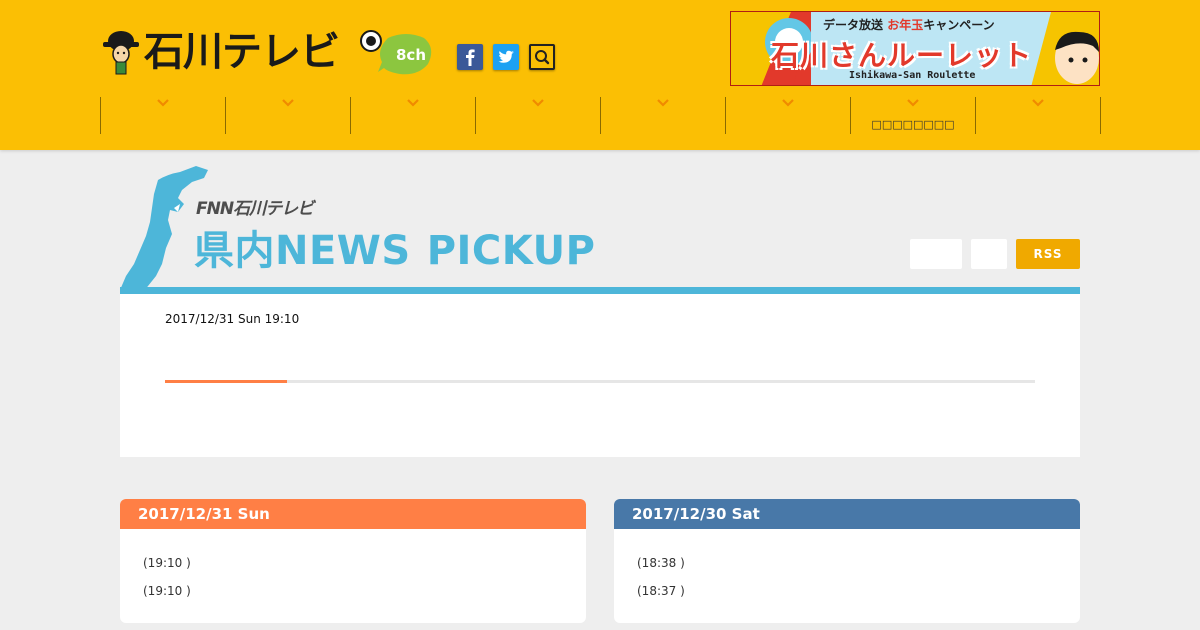  Describe the element at coordinates (1048, 254) in the screenshot. I see `rss-button: RSS` at that location.